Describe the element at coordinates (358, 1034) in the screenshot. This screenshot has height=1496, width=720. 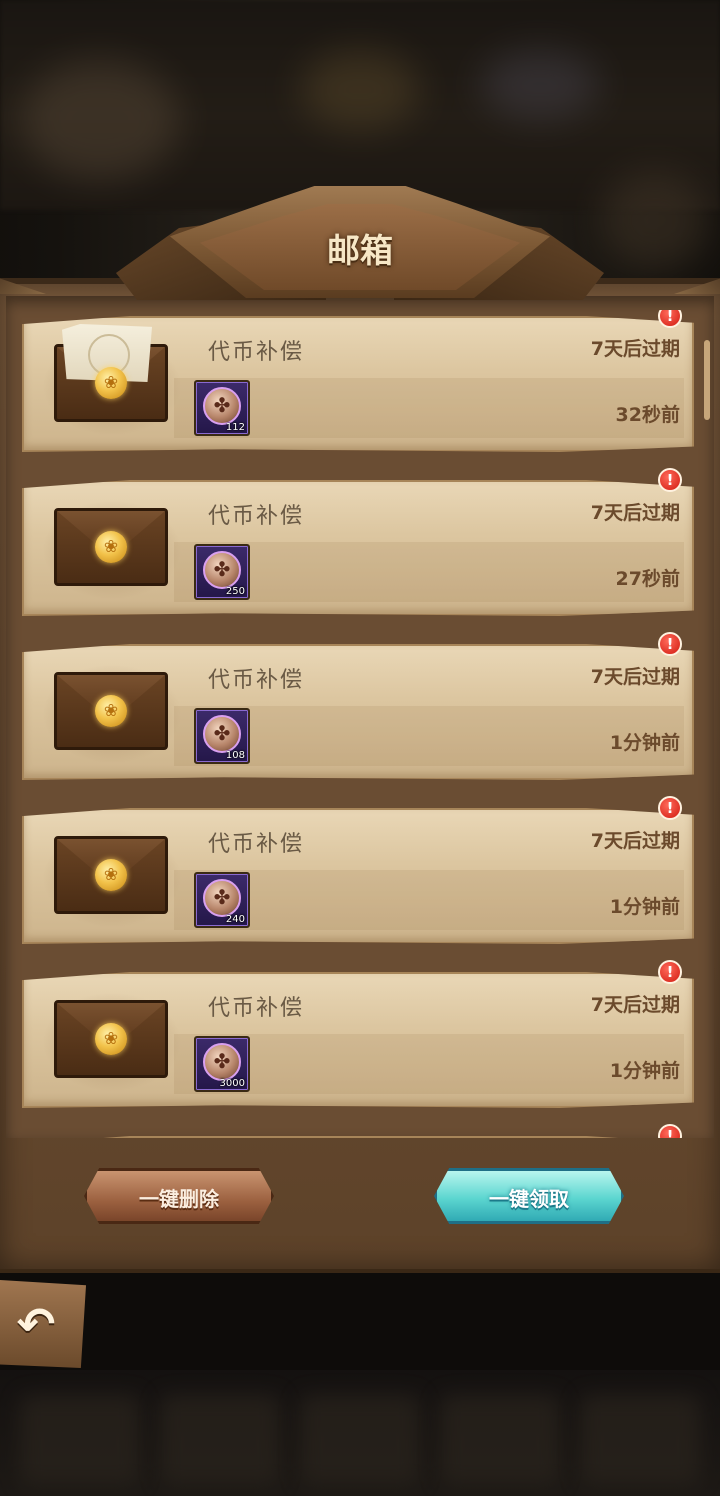
I see `mail-item: 代币补偿 7天后过期 1分钟前 ! ✤ 3000` at that location.